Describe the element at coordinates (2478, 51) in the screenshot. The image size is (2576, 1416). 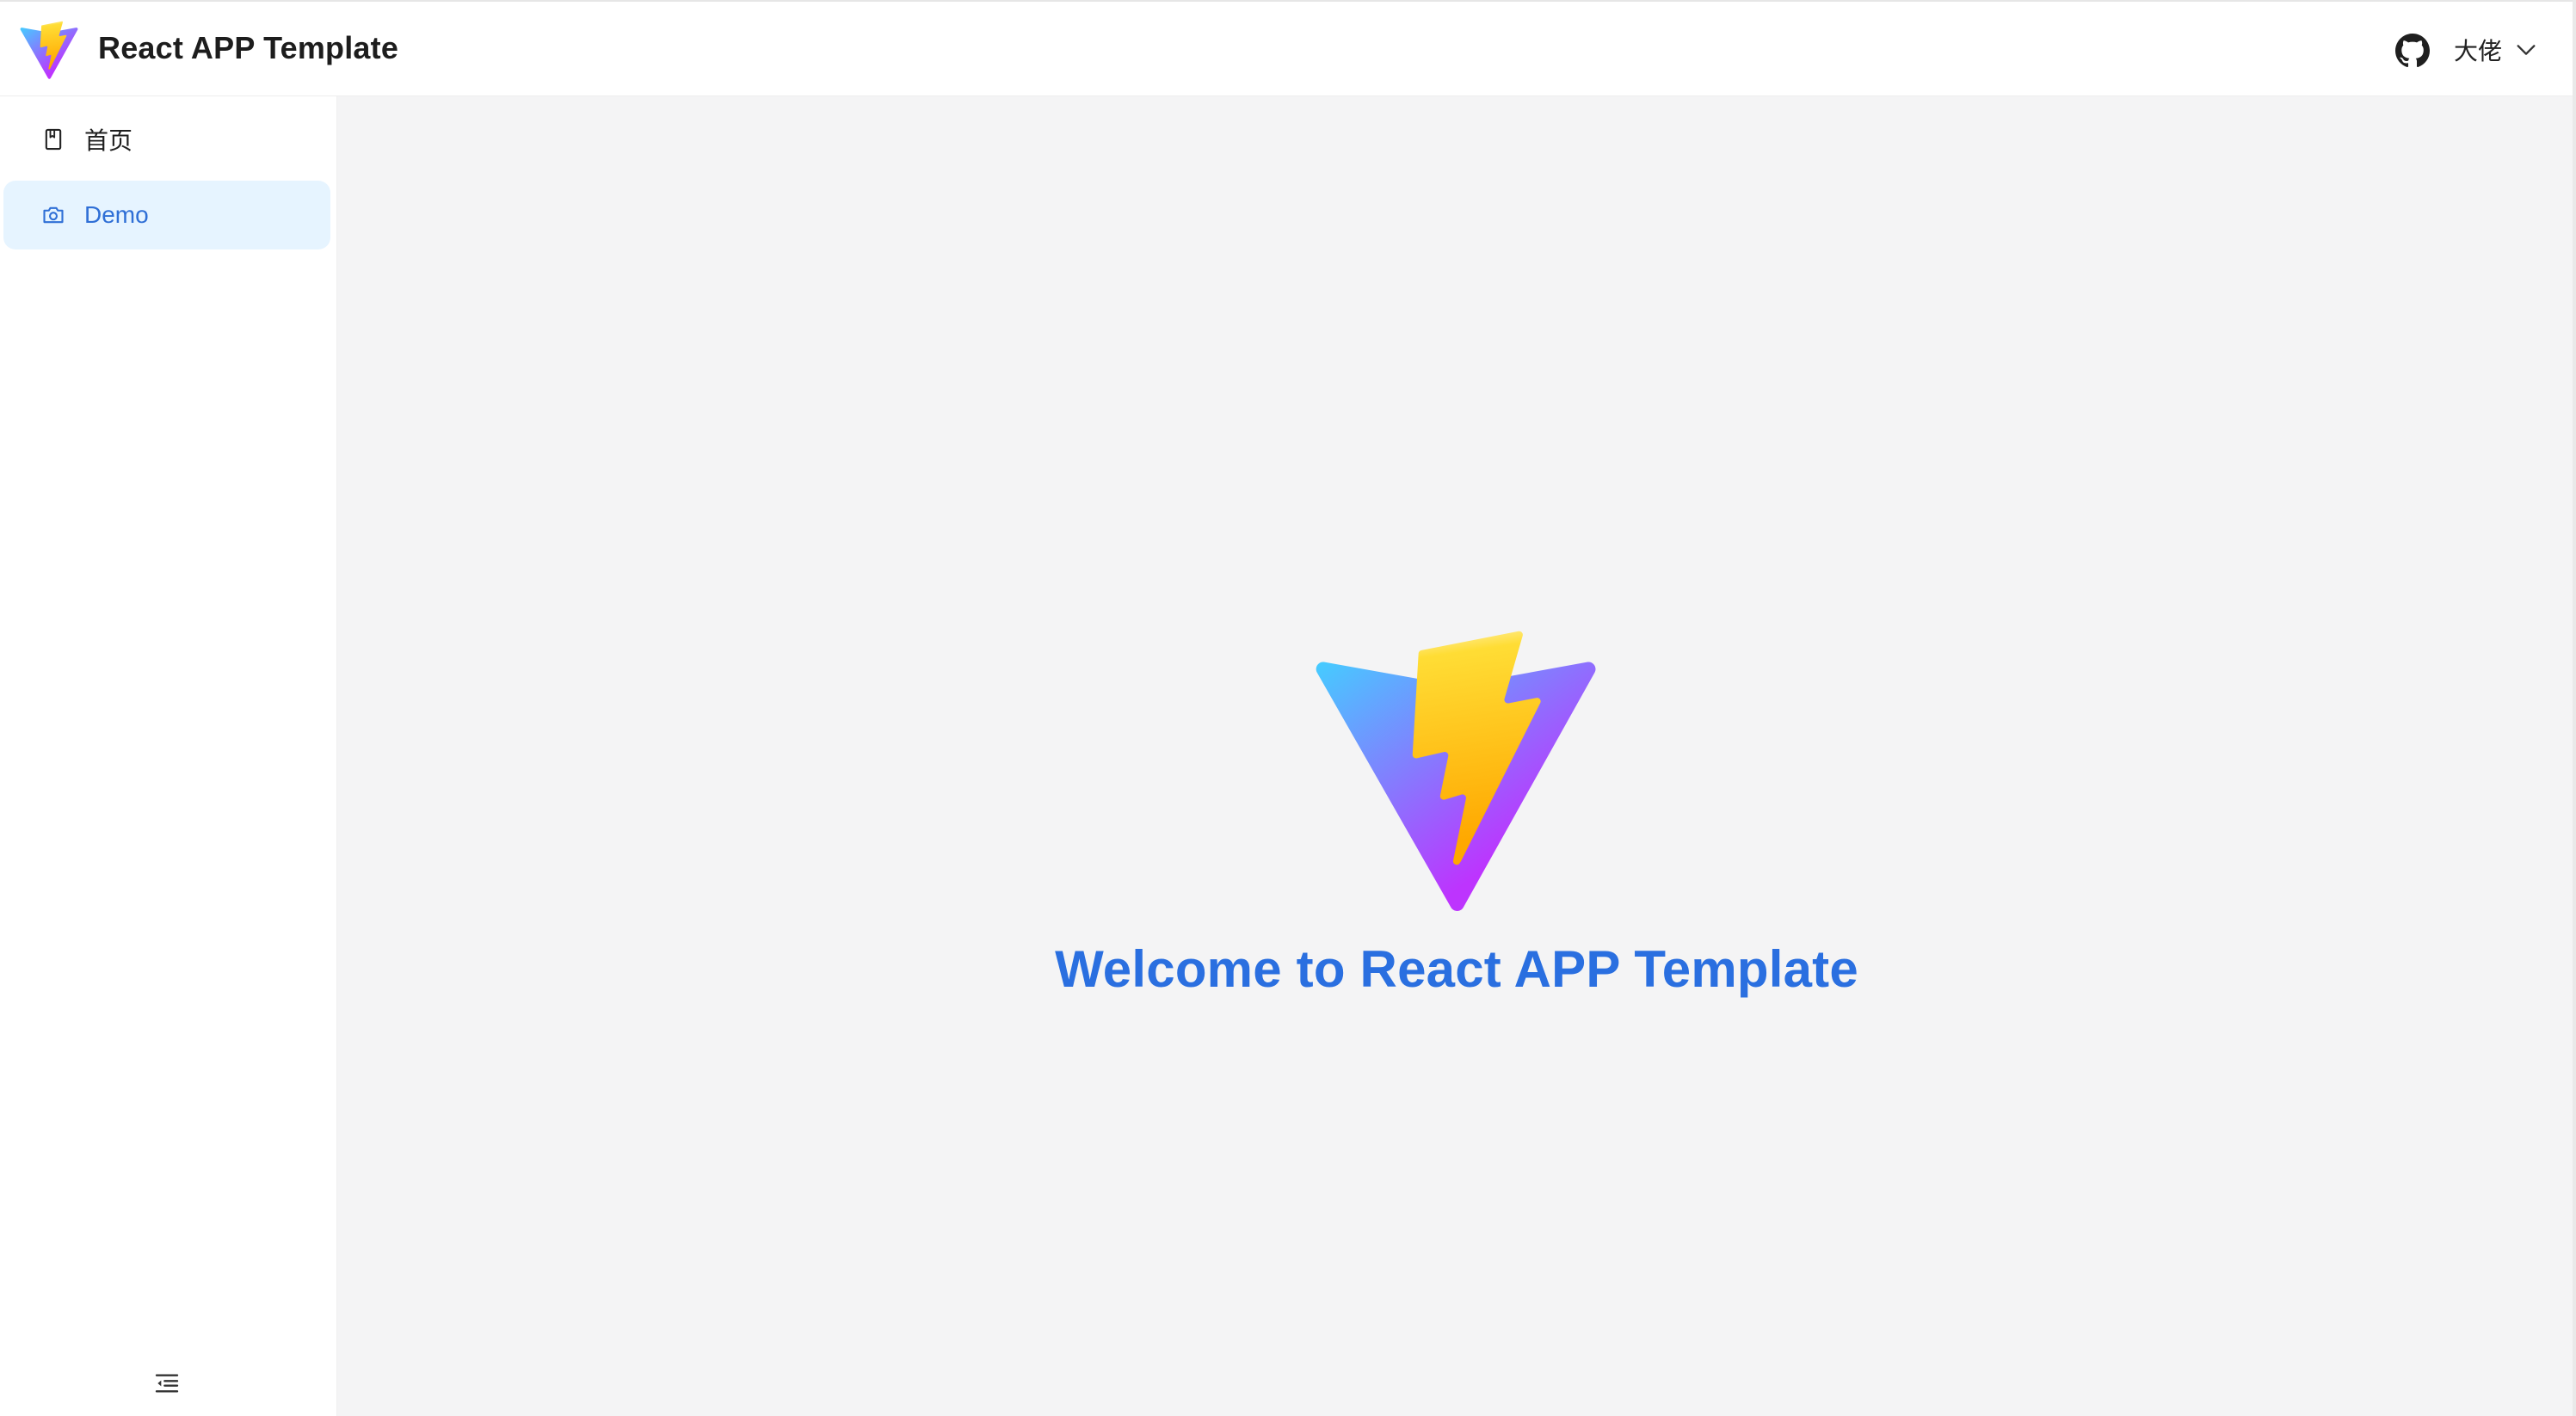
I see `user-name: 大佬` at that location.